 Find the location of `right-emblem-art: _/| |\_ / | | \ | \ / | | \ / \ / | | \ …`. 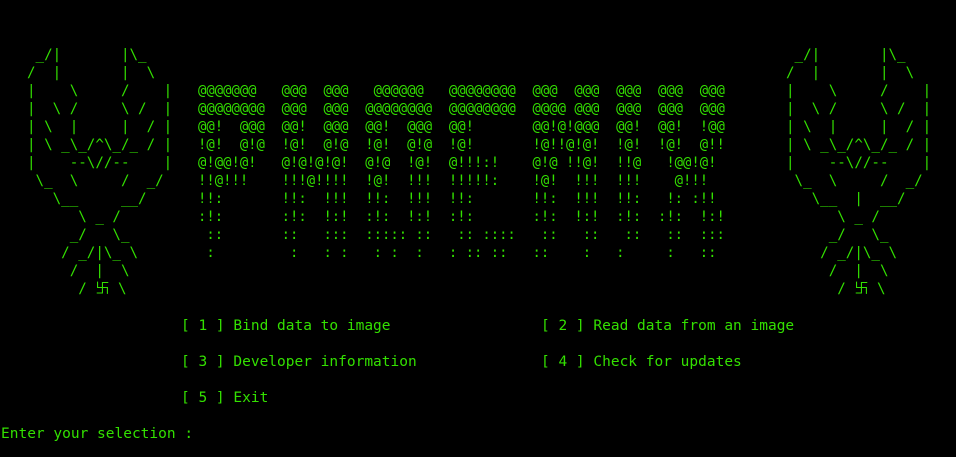

right-emblem-art: _/| |\_ / | | \ | \ / | | \ / \ / | | \ … is located at coordinates (859, 172).